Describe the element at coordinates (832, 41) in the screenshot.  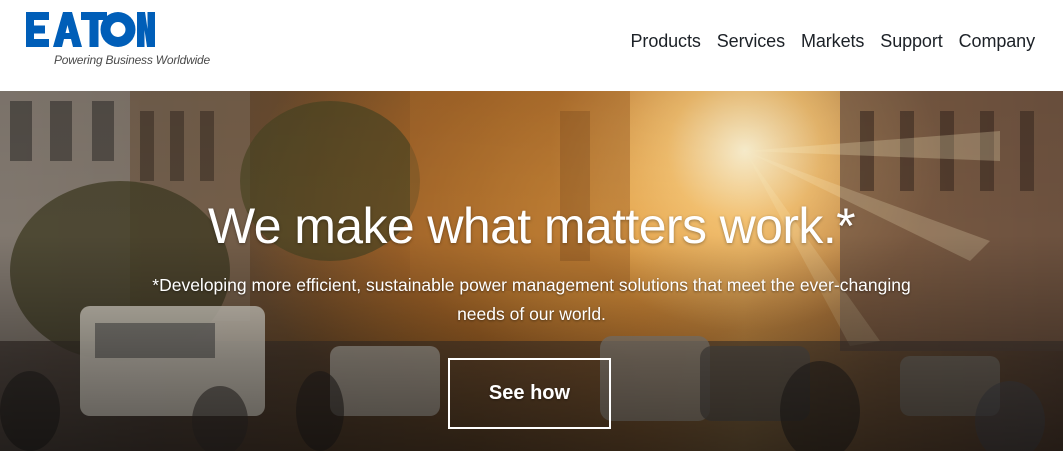
I see `nav-item-markets: Markets` at that location.